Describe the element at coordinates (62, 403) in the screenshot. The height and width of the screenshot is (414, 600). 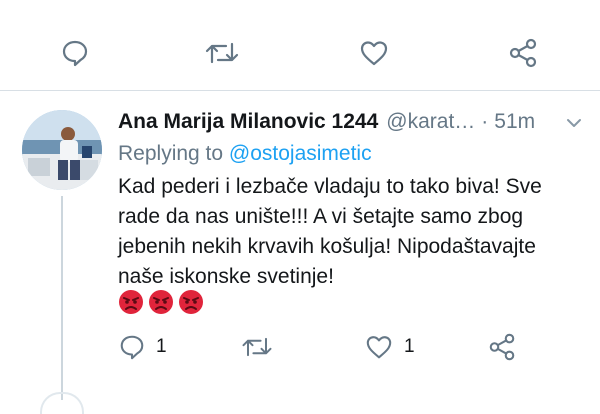
I see `next-tweet-avatar` at that location.